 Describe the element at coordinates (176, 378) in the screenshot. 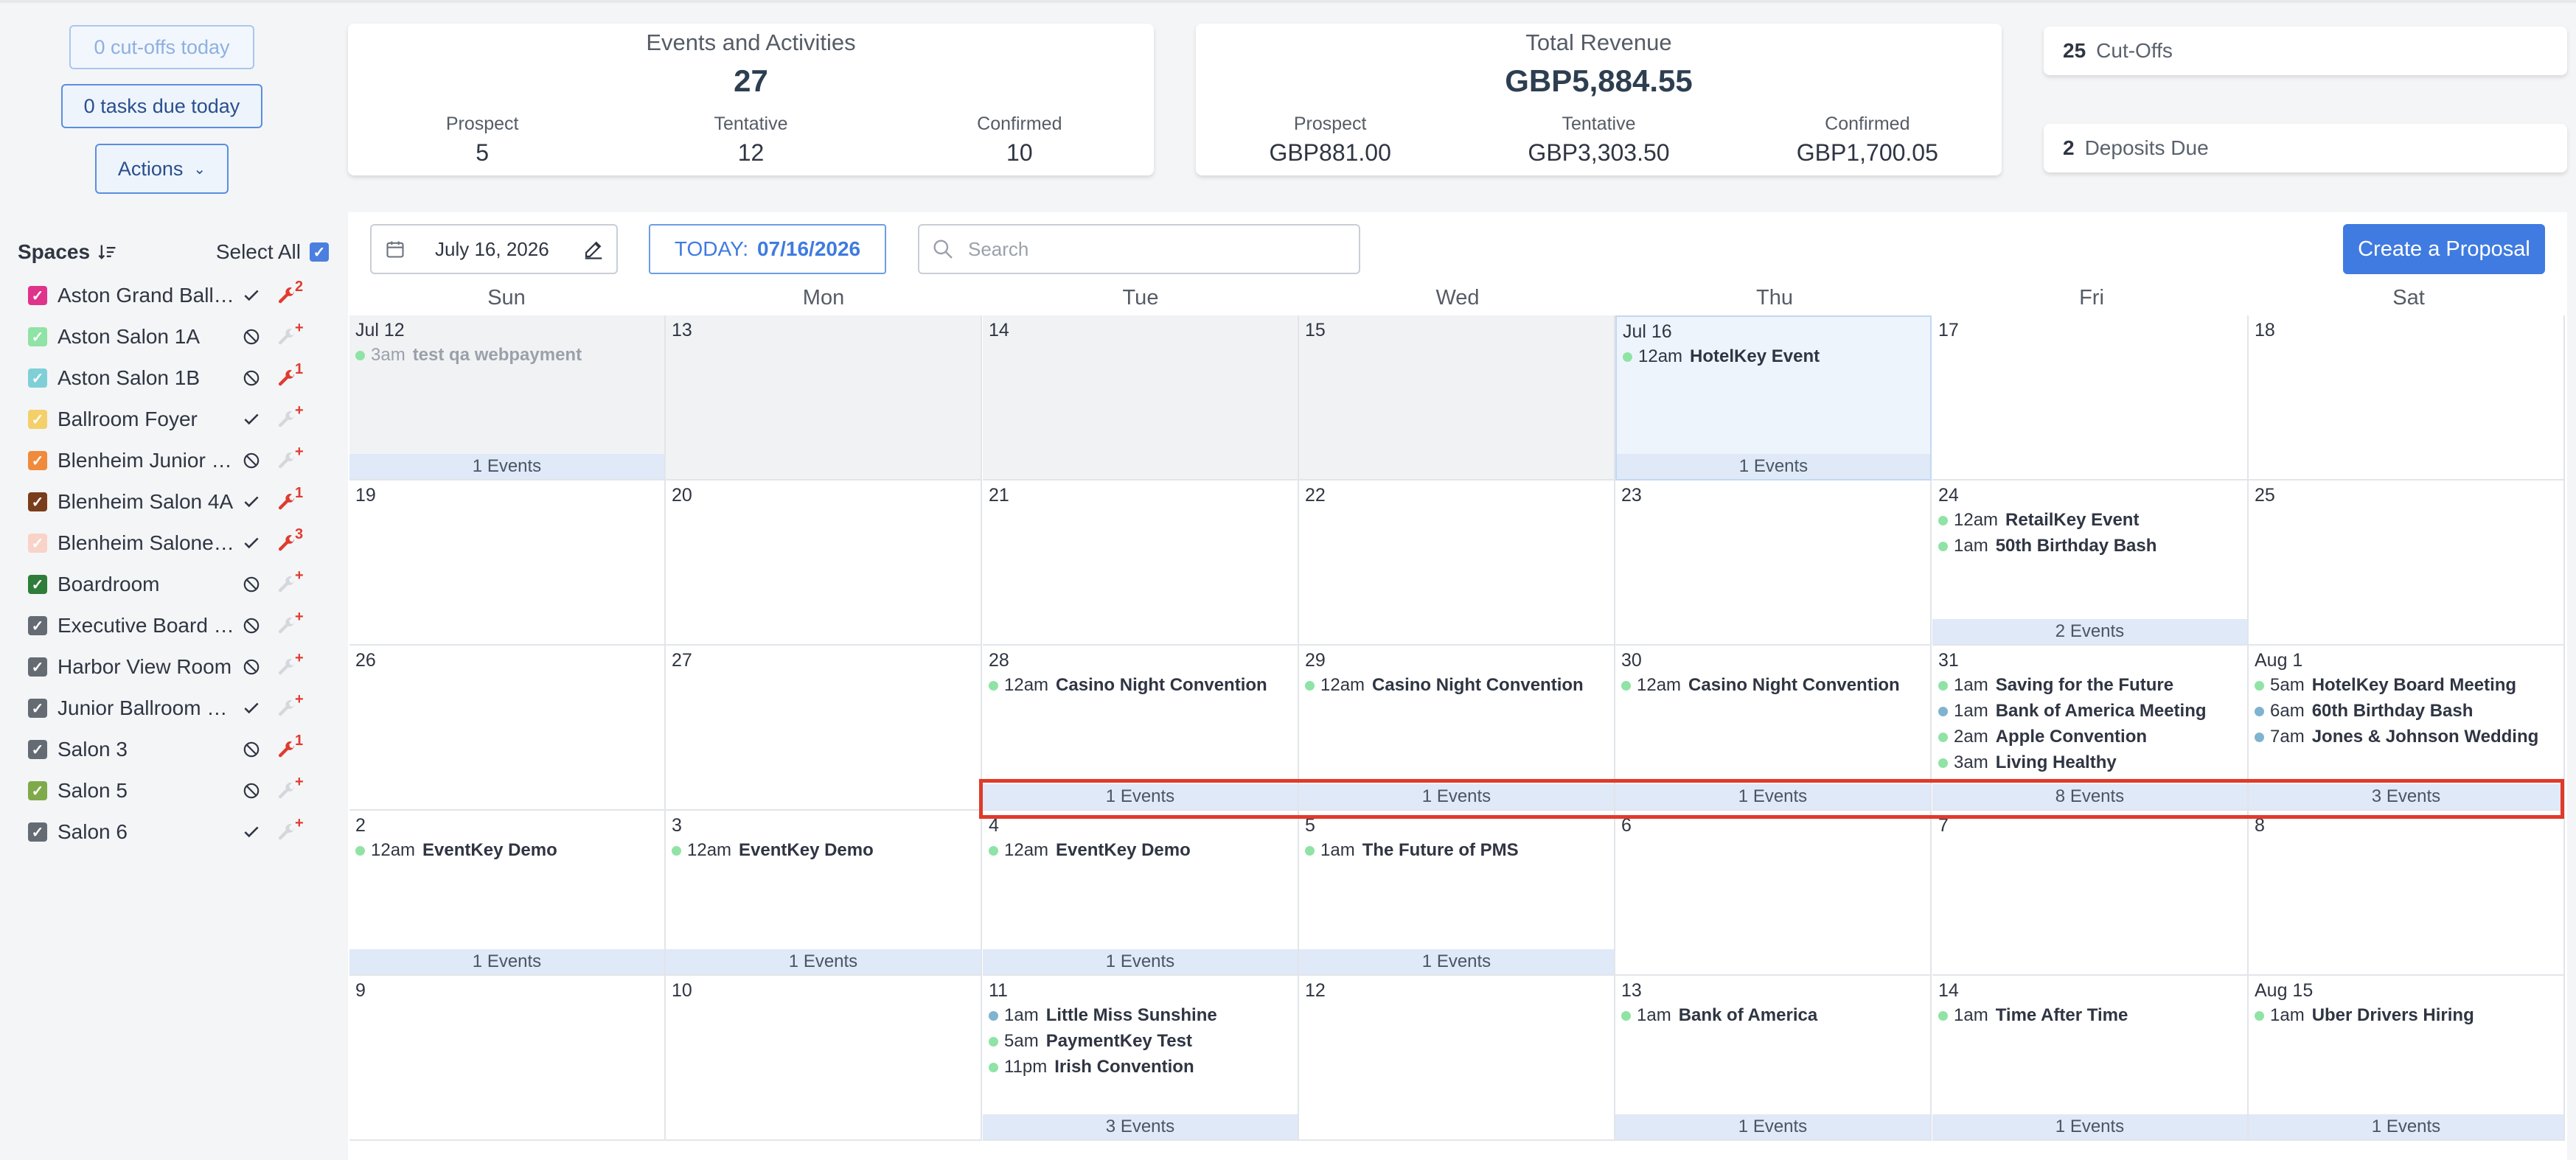

I see `space-row: ✓ Aston Salon 1B 1` at that location.